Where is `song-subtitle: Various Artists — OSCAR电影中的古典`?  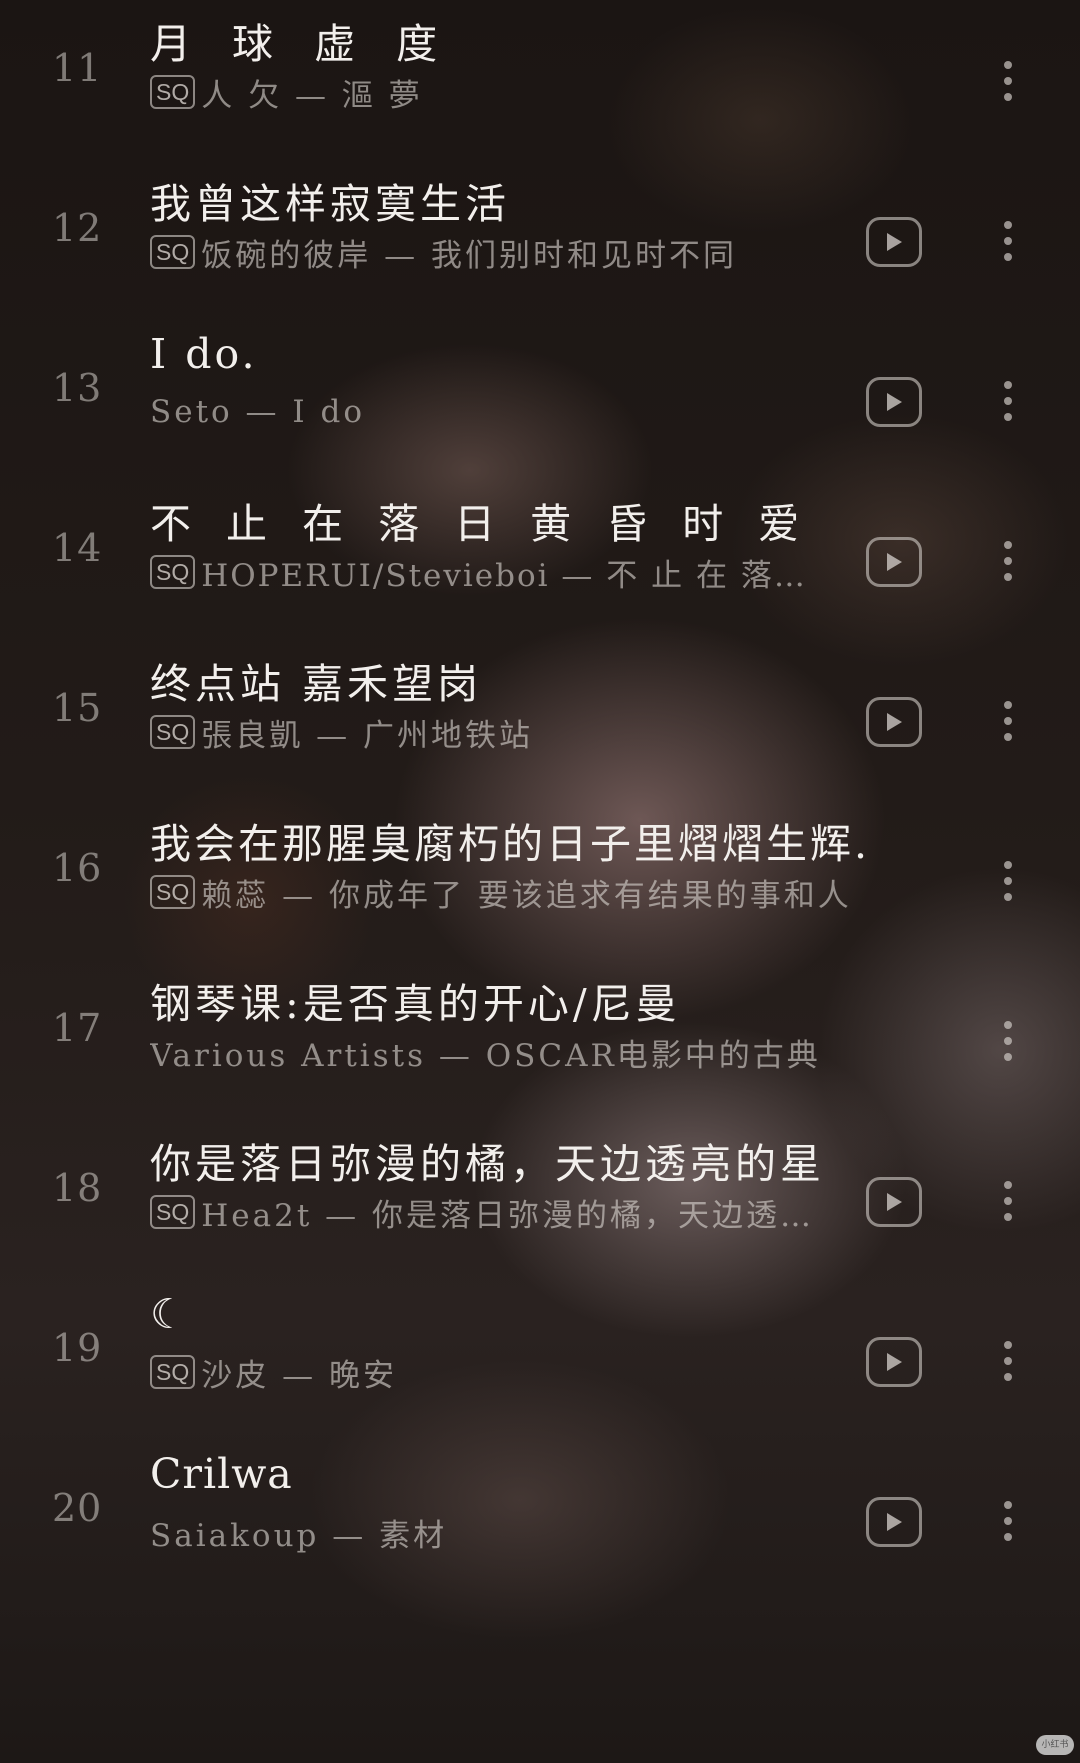 song-subtitle: Various Artists — OSCAR电影中的古典 is located at coordinates (490, 1052).